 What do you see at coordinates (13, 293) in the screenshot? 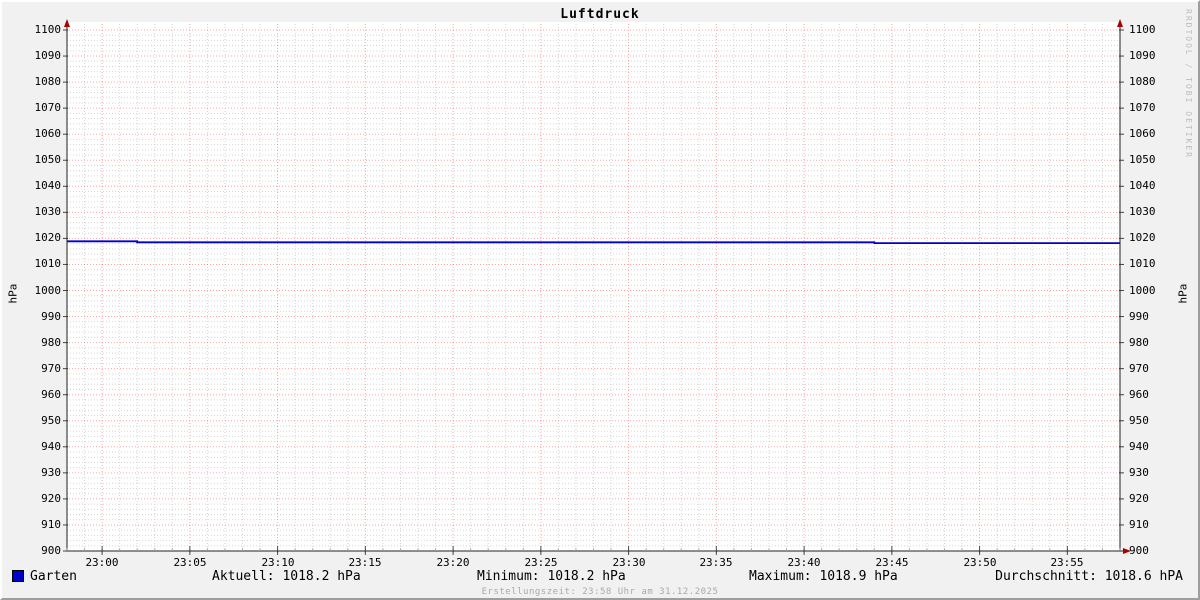
I see `y-axis-left-title: hPa` at bounding box center [13, 293].